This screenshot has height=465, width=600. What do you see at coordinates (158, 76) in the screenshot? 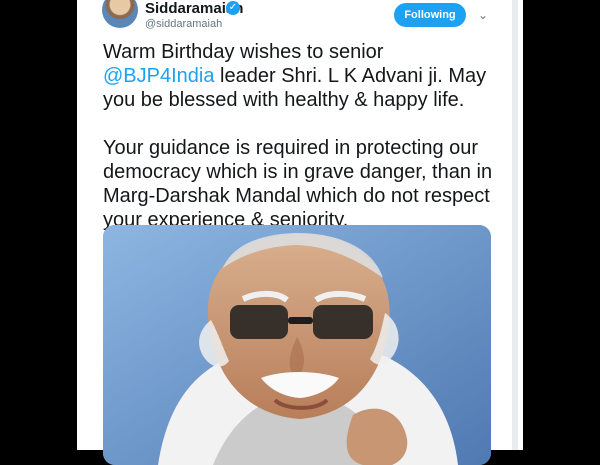
I see `mention-link: @BJP4India` at bounding box center [158, 76].